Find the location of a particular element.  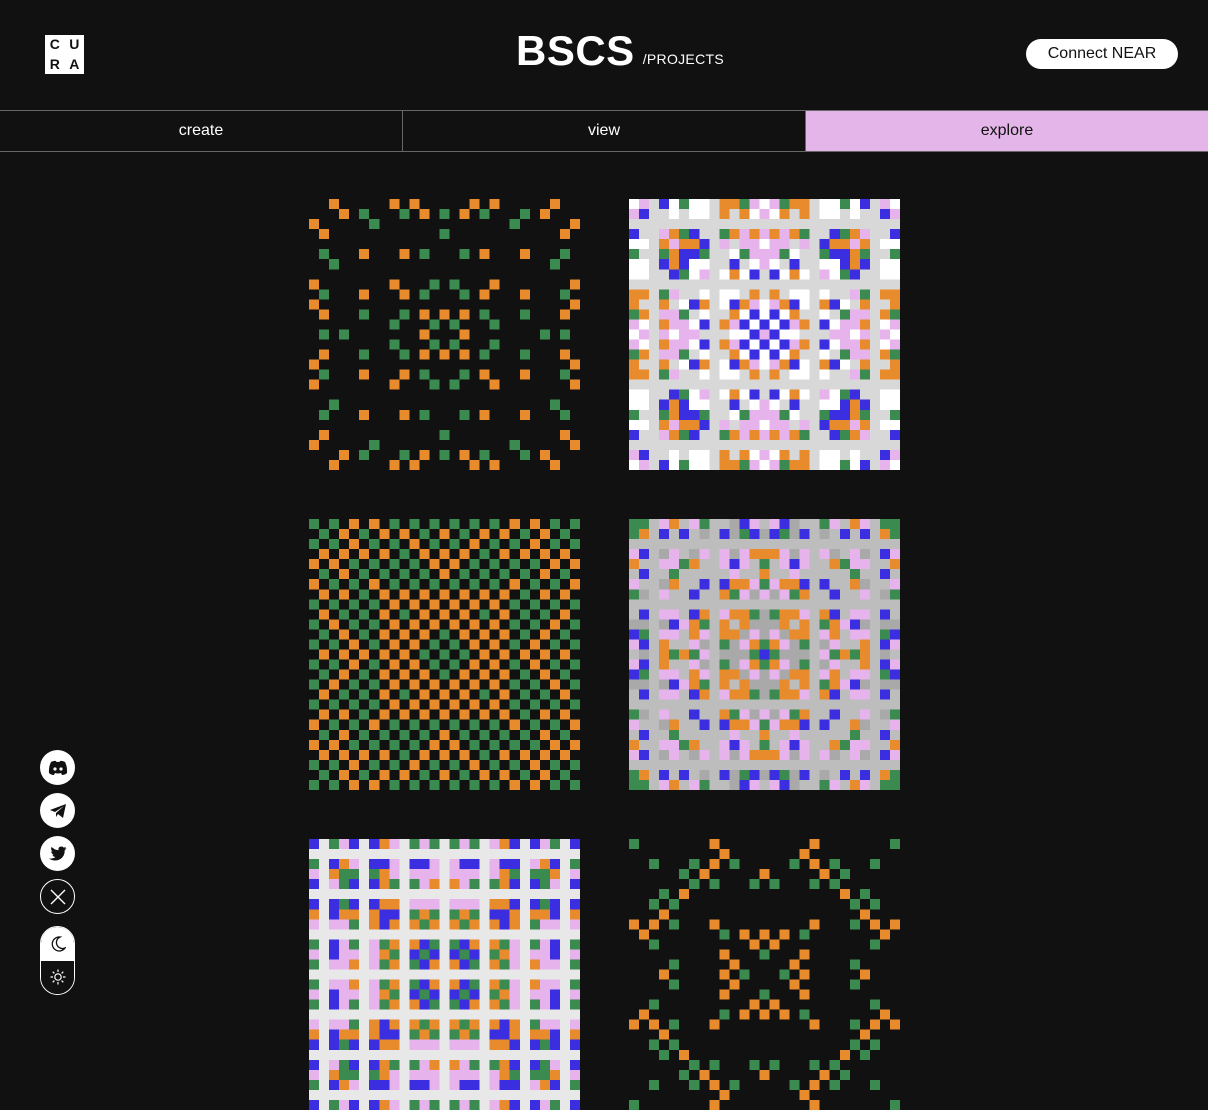

tab-bar: create view explore is located at coordinates (604, 131).